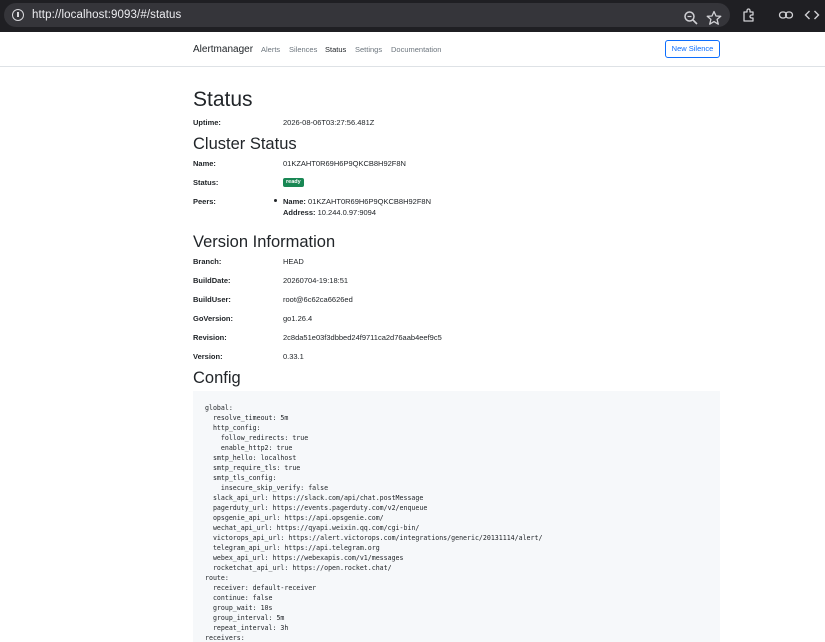  What do you see at coordinates (223, 99) in the screenshot?
I see `page-title: Status` at bounding box center [223, 99].